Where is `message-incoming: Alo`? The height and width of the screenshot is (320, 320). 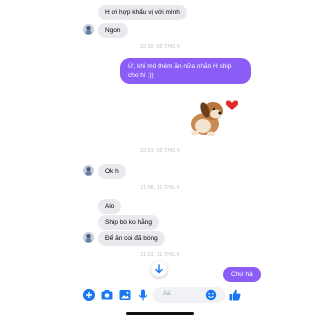 message-incoming: Alo is located at coordinates (110, 206).